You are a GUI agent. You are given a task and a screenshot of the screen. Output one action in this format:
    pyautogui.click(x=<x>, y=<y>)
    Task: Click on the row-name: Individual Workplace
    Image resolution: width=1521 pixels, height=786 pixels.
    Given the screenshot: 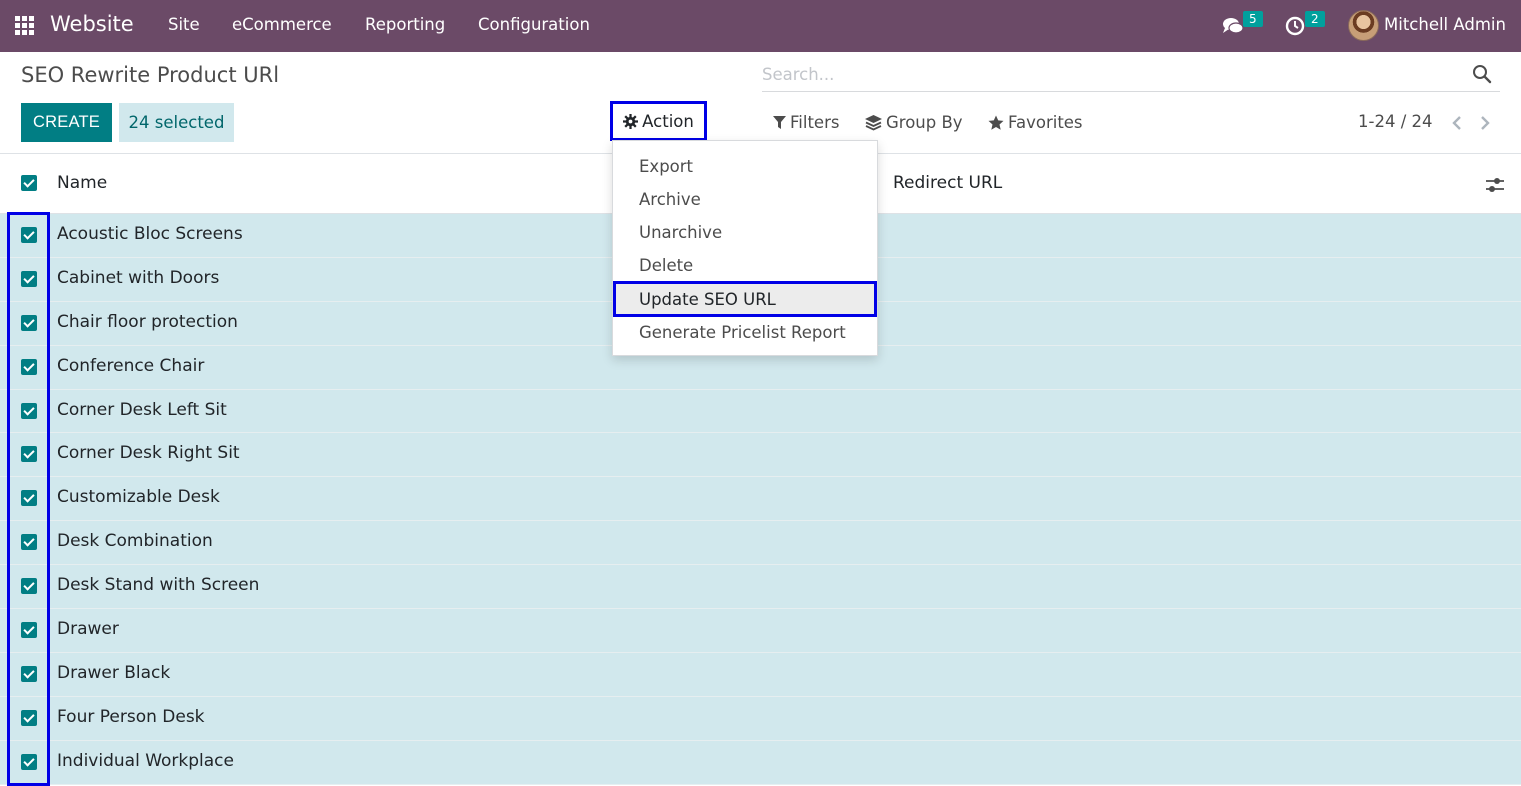 What is the action you would take?
    pyautogui.click(x=145, y=760)
    